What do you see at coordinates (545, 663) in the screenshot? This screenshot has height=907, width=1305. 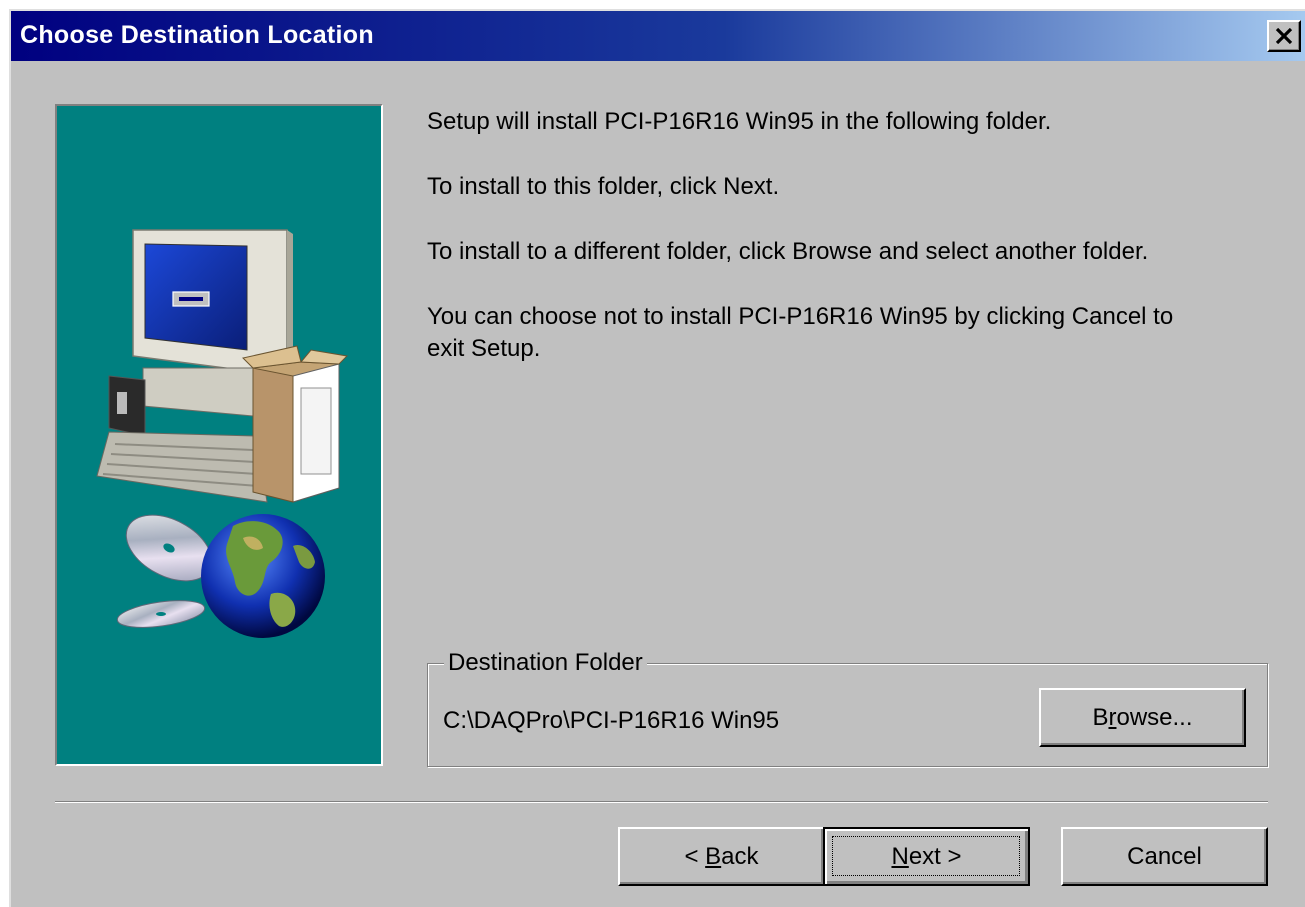 I see `destination-folder-label: Destination Folder` at bounding box center [545, 663].